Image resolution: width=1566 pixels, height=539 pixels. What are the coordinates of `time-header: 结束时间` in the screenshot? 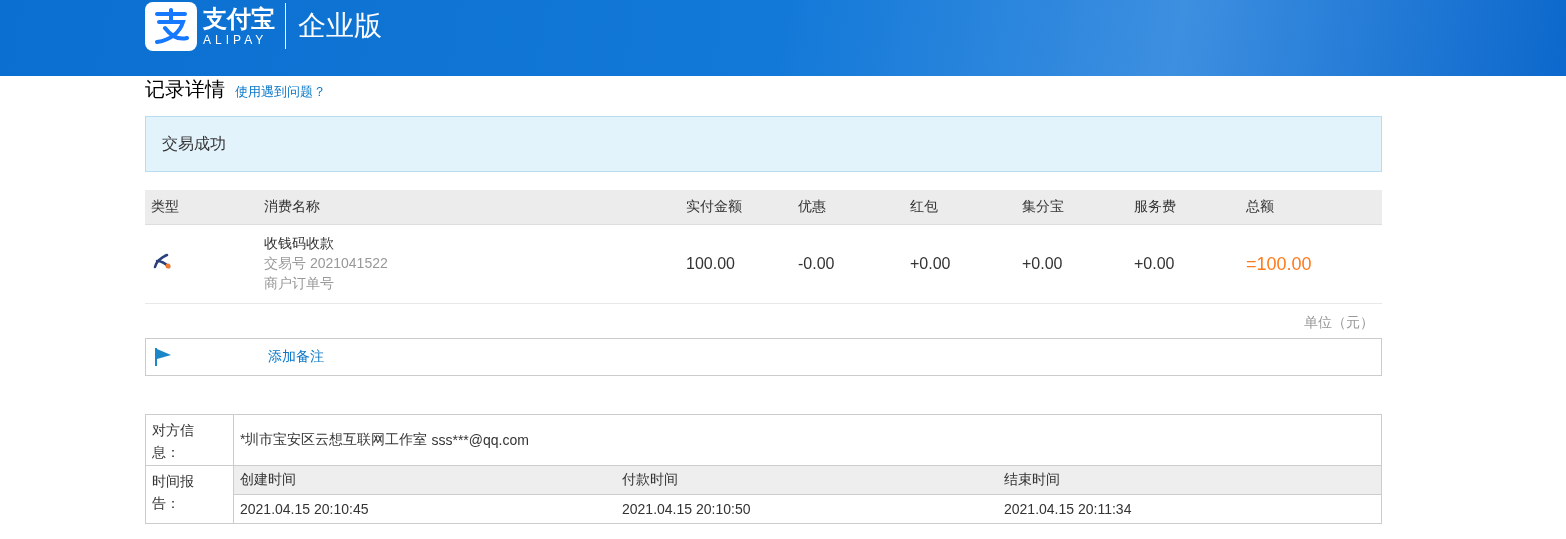 It's located at (1189, 480).